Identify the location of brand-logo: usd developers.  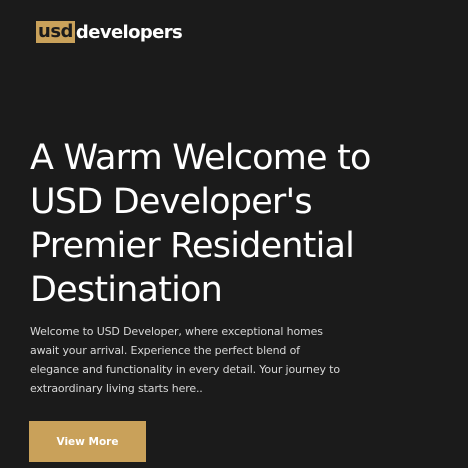
(109, 32).